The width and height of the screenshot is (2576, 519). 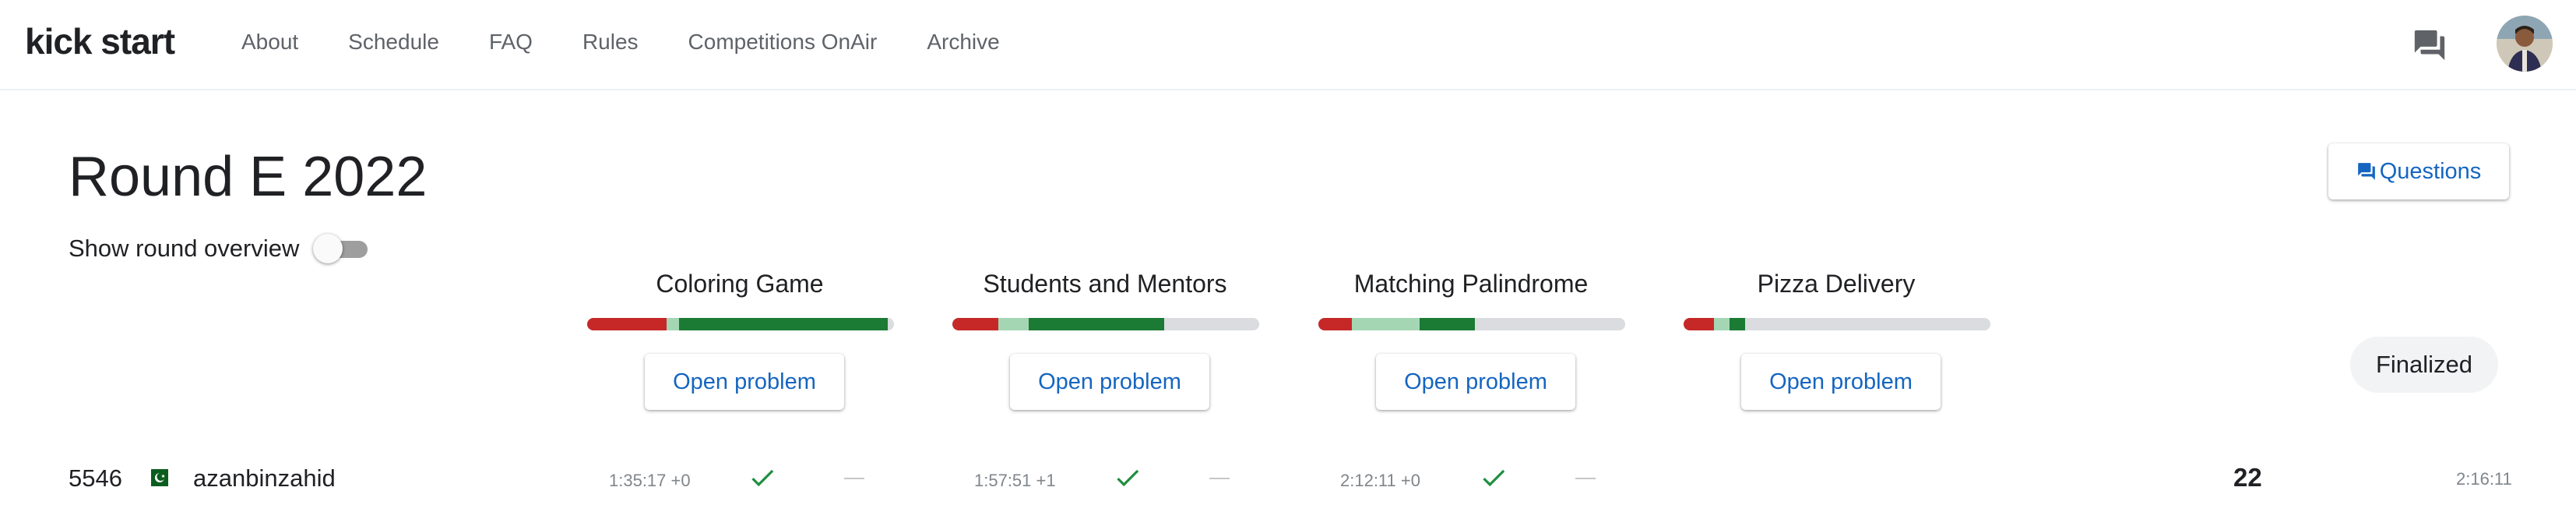 I want to click on problem-attempt-cell: 2:12:11 +0, so click(x=1471, y=478).